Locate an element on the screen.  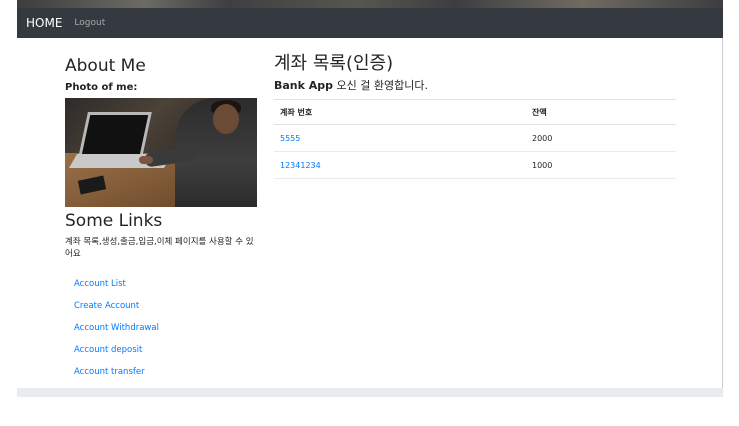
logout-link: Logout is located at coordinates (89, 23).